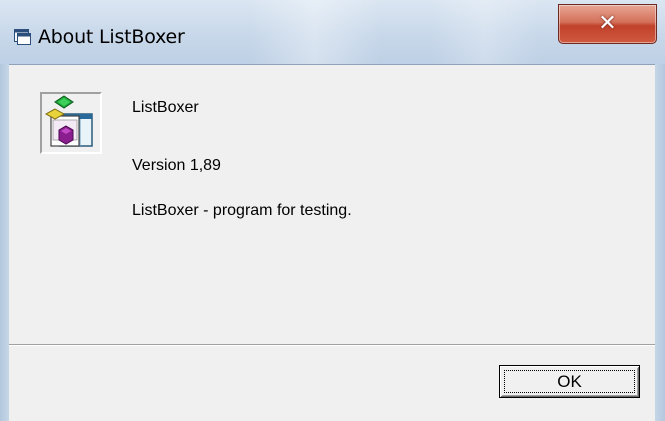 This screenshot has height=421, width=665. What do you see at coordinates (22, 37) in the screenshot?
I see `app-window-icon` at bounding box center [22, 37].